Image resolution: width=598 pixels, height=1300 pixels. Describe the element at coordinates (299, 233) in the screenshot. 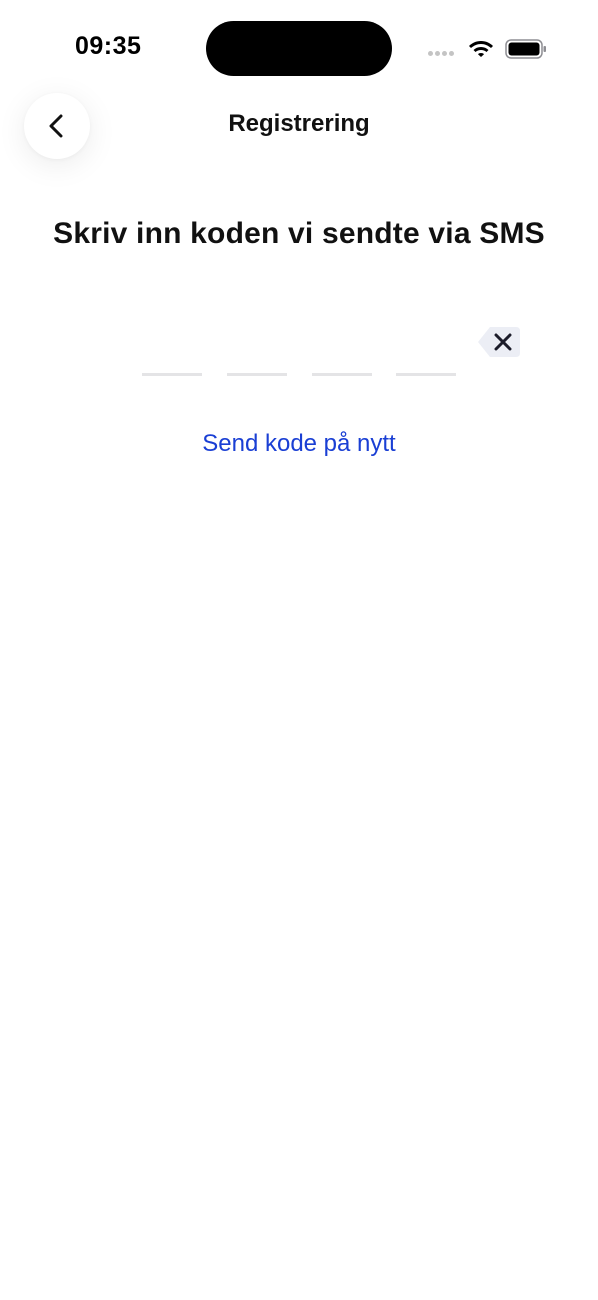

I see `sms-code-heading: Skriv inn koden vi sendte via SMS` at that location.